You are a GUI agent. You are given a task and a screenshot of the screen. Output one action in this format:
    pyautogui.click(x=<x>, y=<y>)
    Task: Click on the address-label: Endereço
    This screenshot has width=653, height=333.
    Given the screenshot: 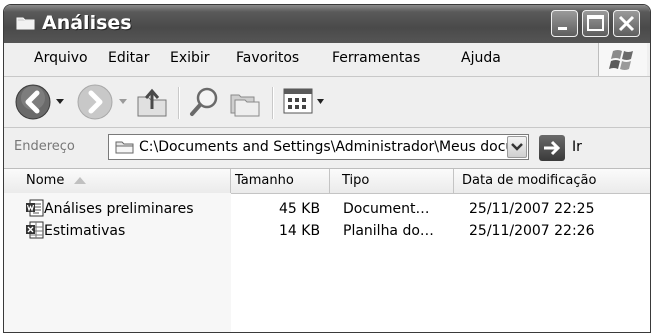 What is the action you would take?
    pyautogui.click(x=44, y=146)
    